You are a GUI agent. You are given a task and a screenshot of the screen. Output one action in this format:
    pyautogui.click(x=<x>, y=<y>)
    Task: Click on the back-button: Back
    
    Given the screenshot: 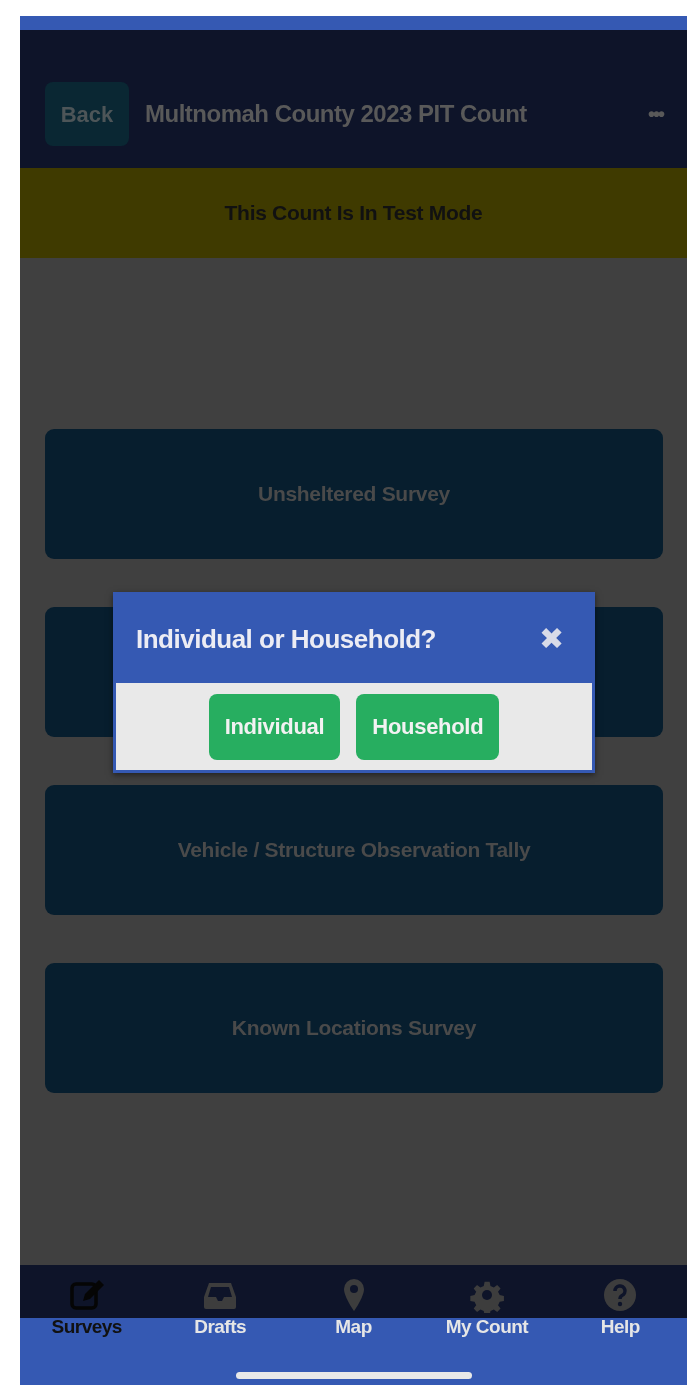 What is the action you would take?
    pyautogui.click(x=87, y=114)
    